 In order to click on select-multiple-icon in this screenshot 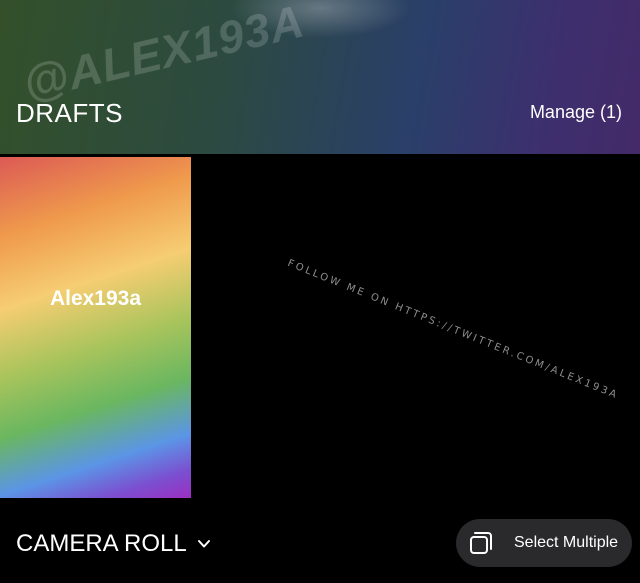, I will do `click(481, 543)`.